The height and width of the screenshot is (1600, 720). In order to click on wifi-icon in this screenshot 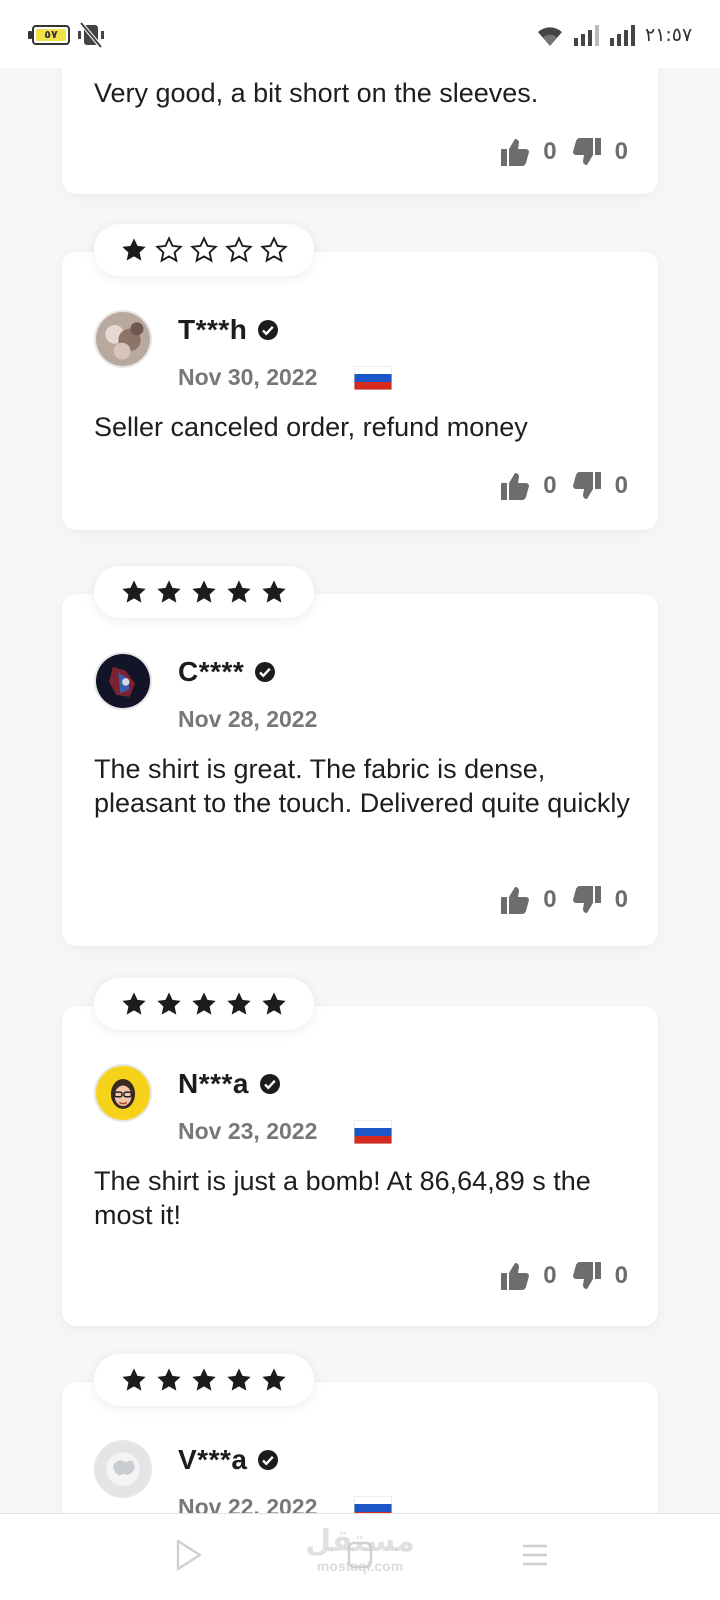, I will do `click(550, 36)`.